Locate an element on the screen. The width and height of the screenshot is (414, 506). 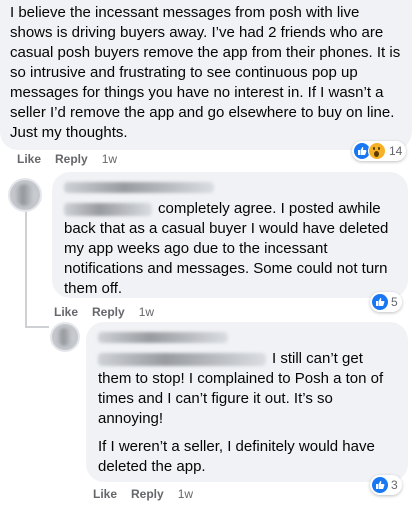
comment-actions-3: Like Reply 1w is located at coordinates (143, 494).